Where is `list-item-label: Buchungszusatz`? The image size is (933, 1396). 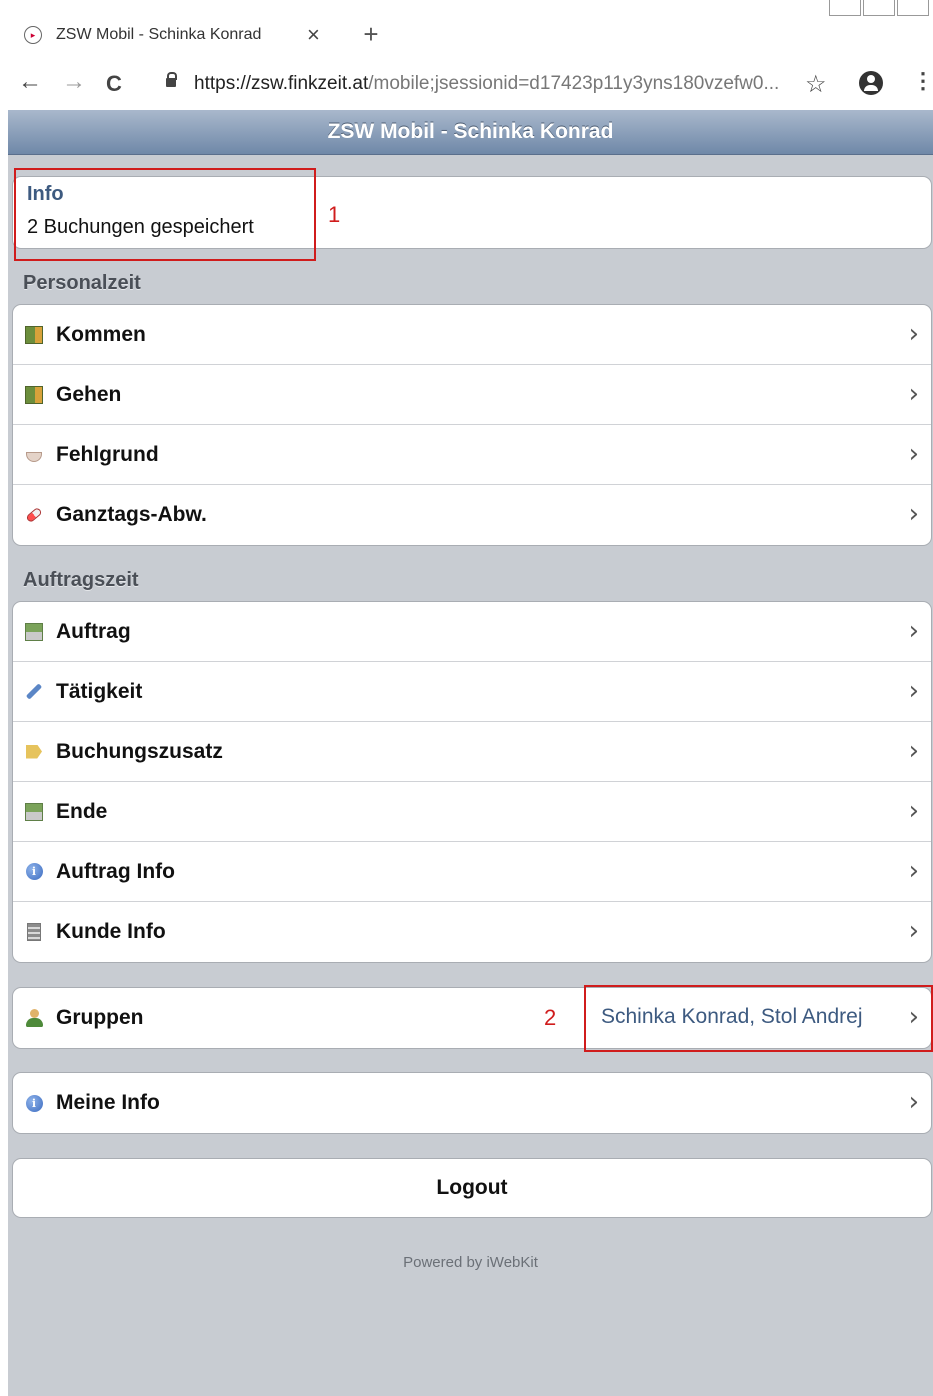 list-item-label: Buchungszusatz is located at coordinates (139, 751).